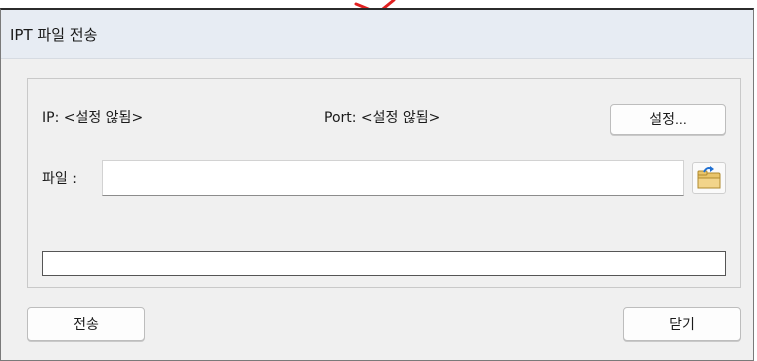 This screenshot has height=361, width=757. Describe the element at coordinates (393, 178) in the screenshot. I see `file-path-input` at that location.